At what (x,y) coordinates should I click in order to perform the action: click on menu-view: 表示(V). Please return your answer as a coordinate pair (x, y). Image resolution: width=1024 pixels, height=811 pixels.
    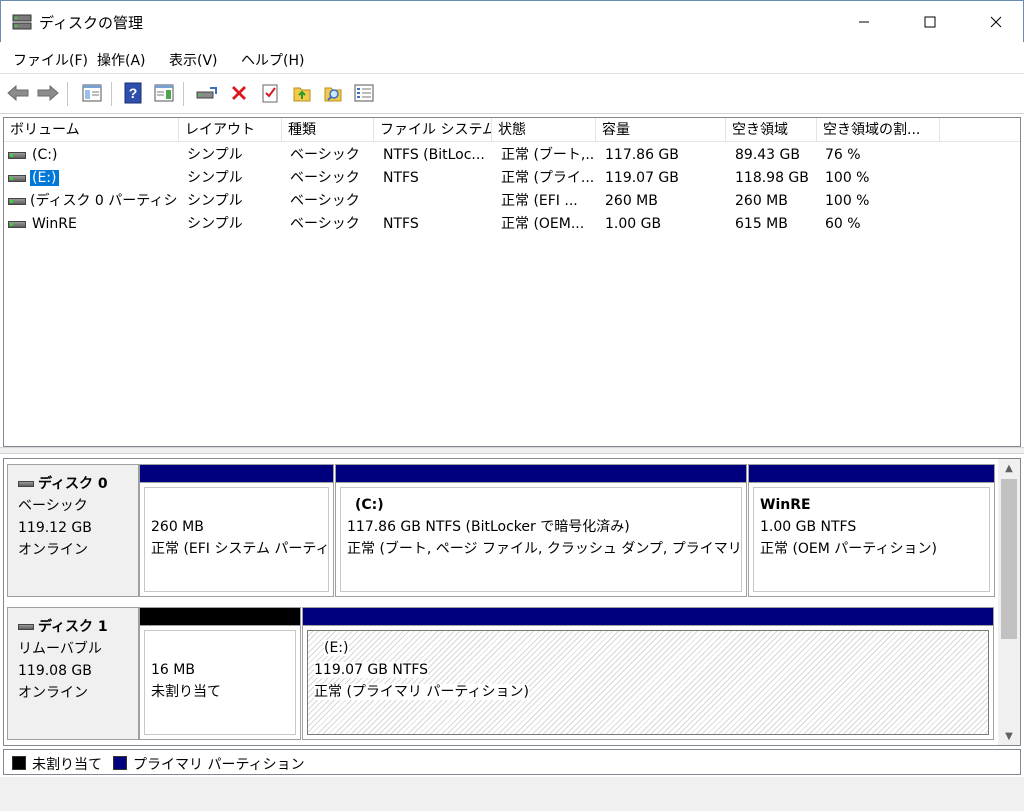
    Looking at the image, I should click on (193, 60).